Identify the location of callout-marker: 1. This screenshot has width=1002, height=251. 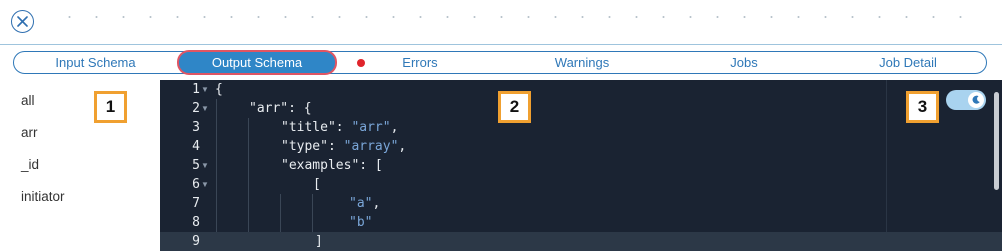
(110, 107).